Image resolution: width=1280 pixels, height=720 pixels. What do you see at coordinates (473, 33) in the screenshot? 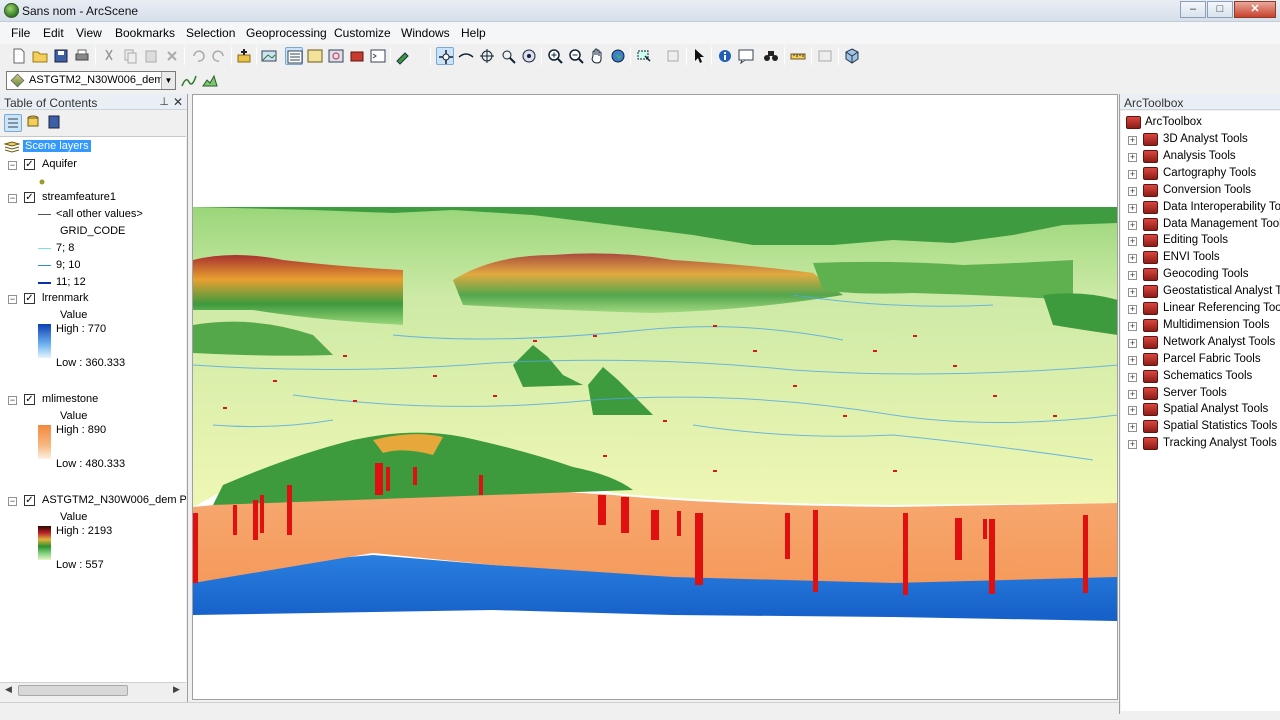
I see `menu-help: Help` at bounding box center [473, 33].